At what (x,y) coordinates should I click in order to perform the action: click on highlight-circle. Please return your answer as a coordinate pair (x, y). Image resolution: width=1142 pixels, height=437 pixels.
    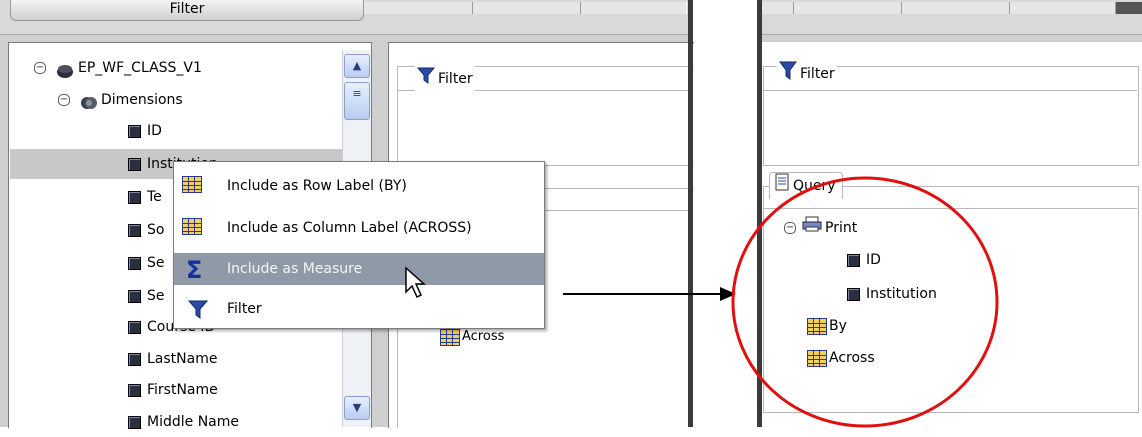
    Looking at the image, I should click on (865, 302).